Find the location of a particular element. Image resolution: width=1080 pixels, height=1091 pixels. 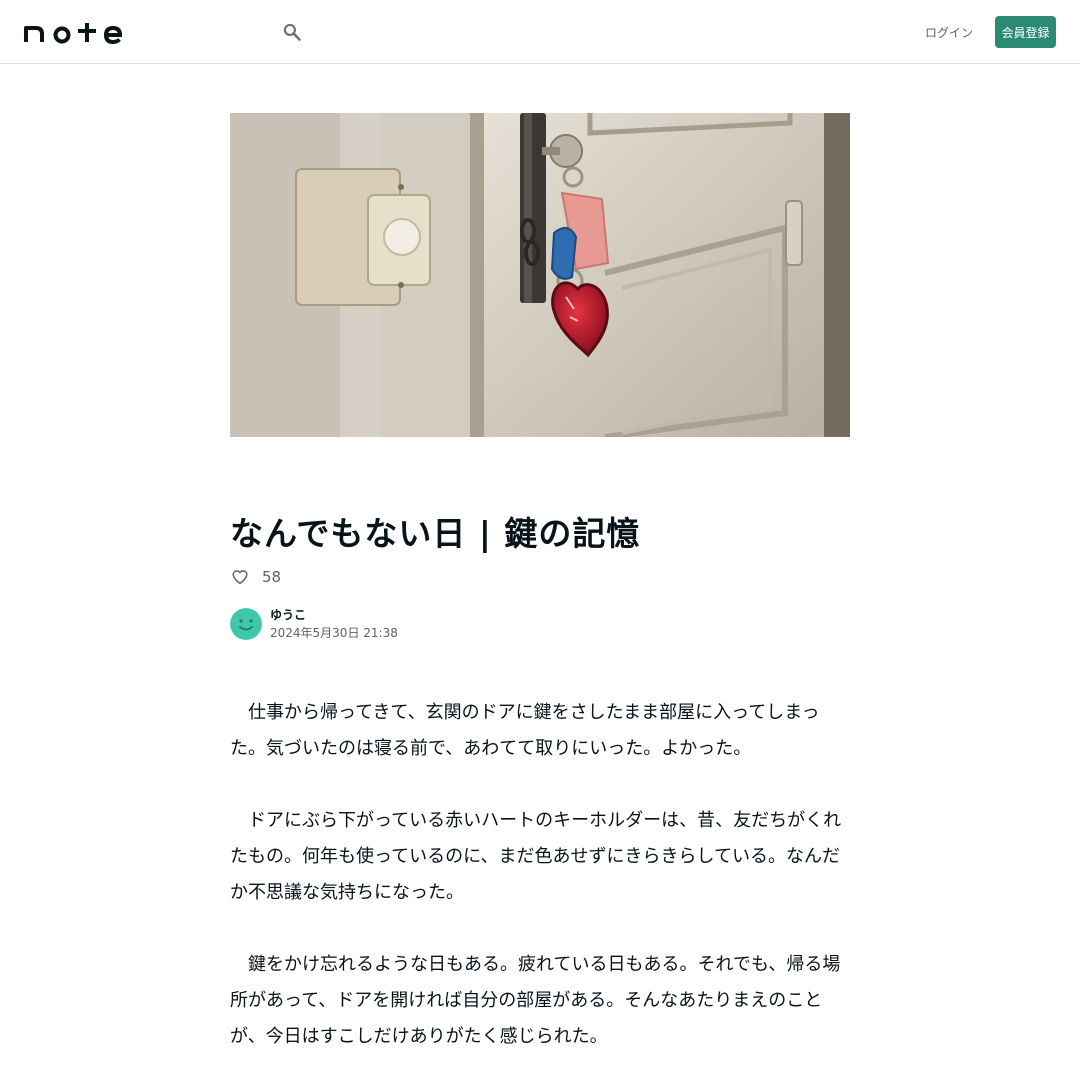

search-button is located at coordinates (292, 32).